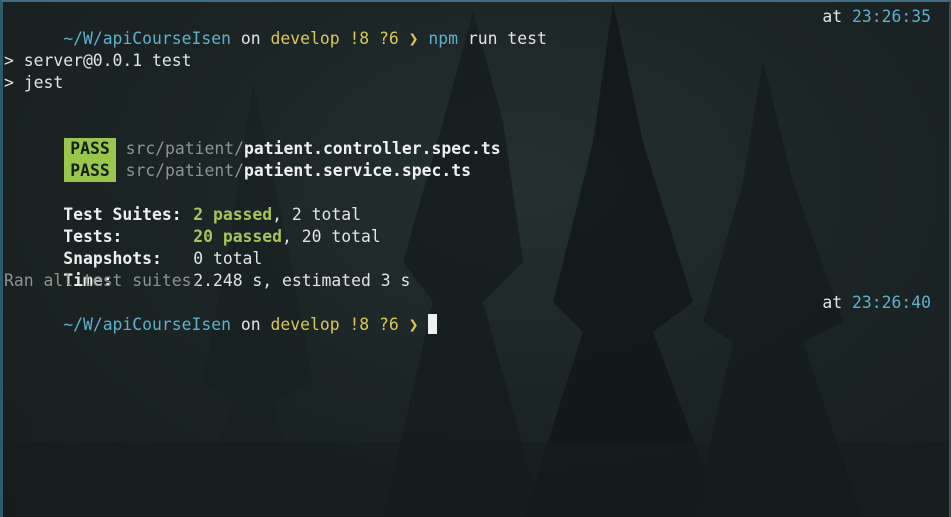  Describe the element at coordinates (34, 82) in the screenshot. I see `npm-jest-line: > jest` at that location.